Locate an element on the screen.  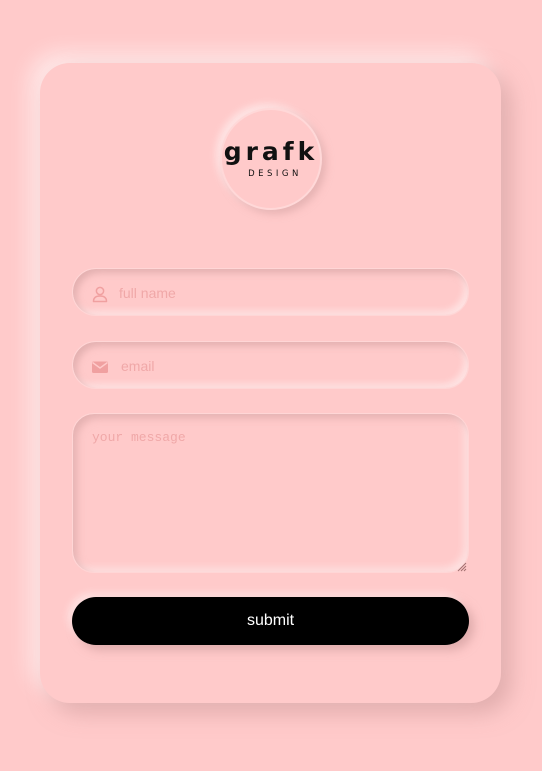
brand-logo: grafk DESIGN is located at coordinates (271, 159).